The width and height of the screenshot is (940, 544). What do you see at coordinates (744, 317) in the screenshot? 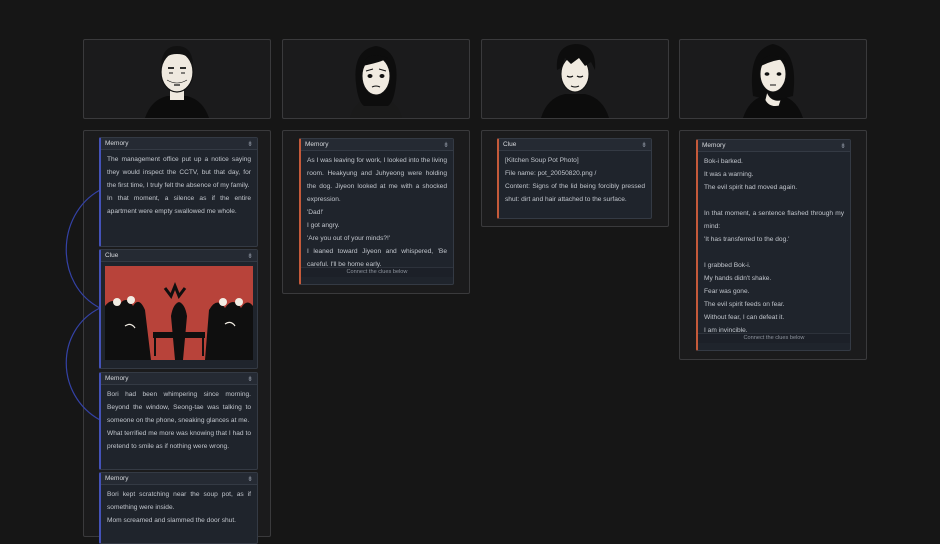
I see `card-text-line: Without fear, I can defeat it.` at bounding box center [744, 317].